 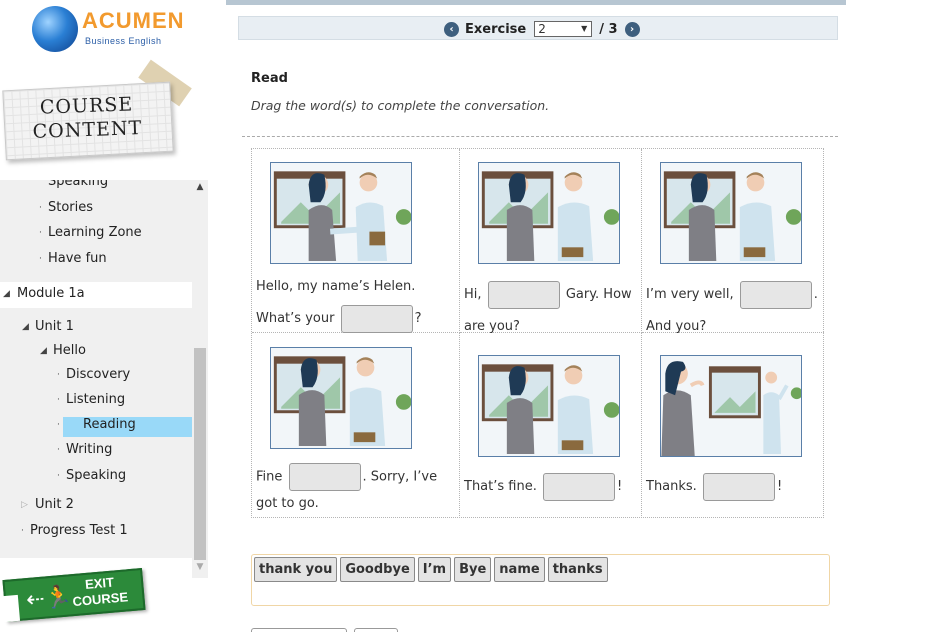 What do you see at coordinates (51, 293) in the screenshot?
I see `tree-item-label: Module 1a` at bounding box center [51, 293].